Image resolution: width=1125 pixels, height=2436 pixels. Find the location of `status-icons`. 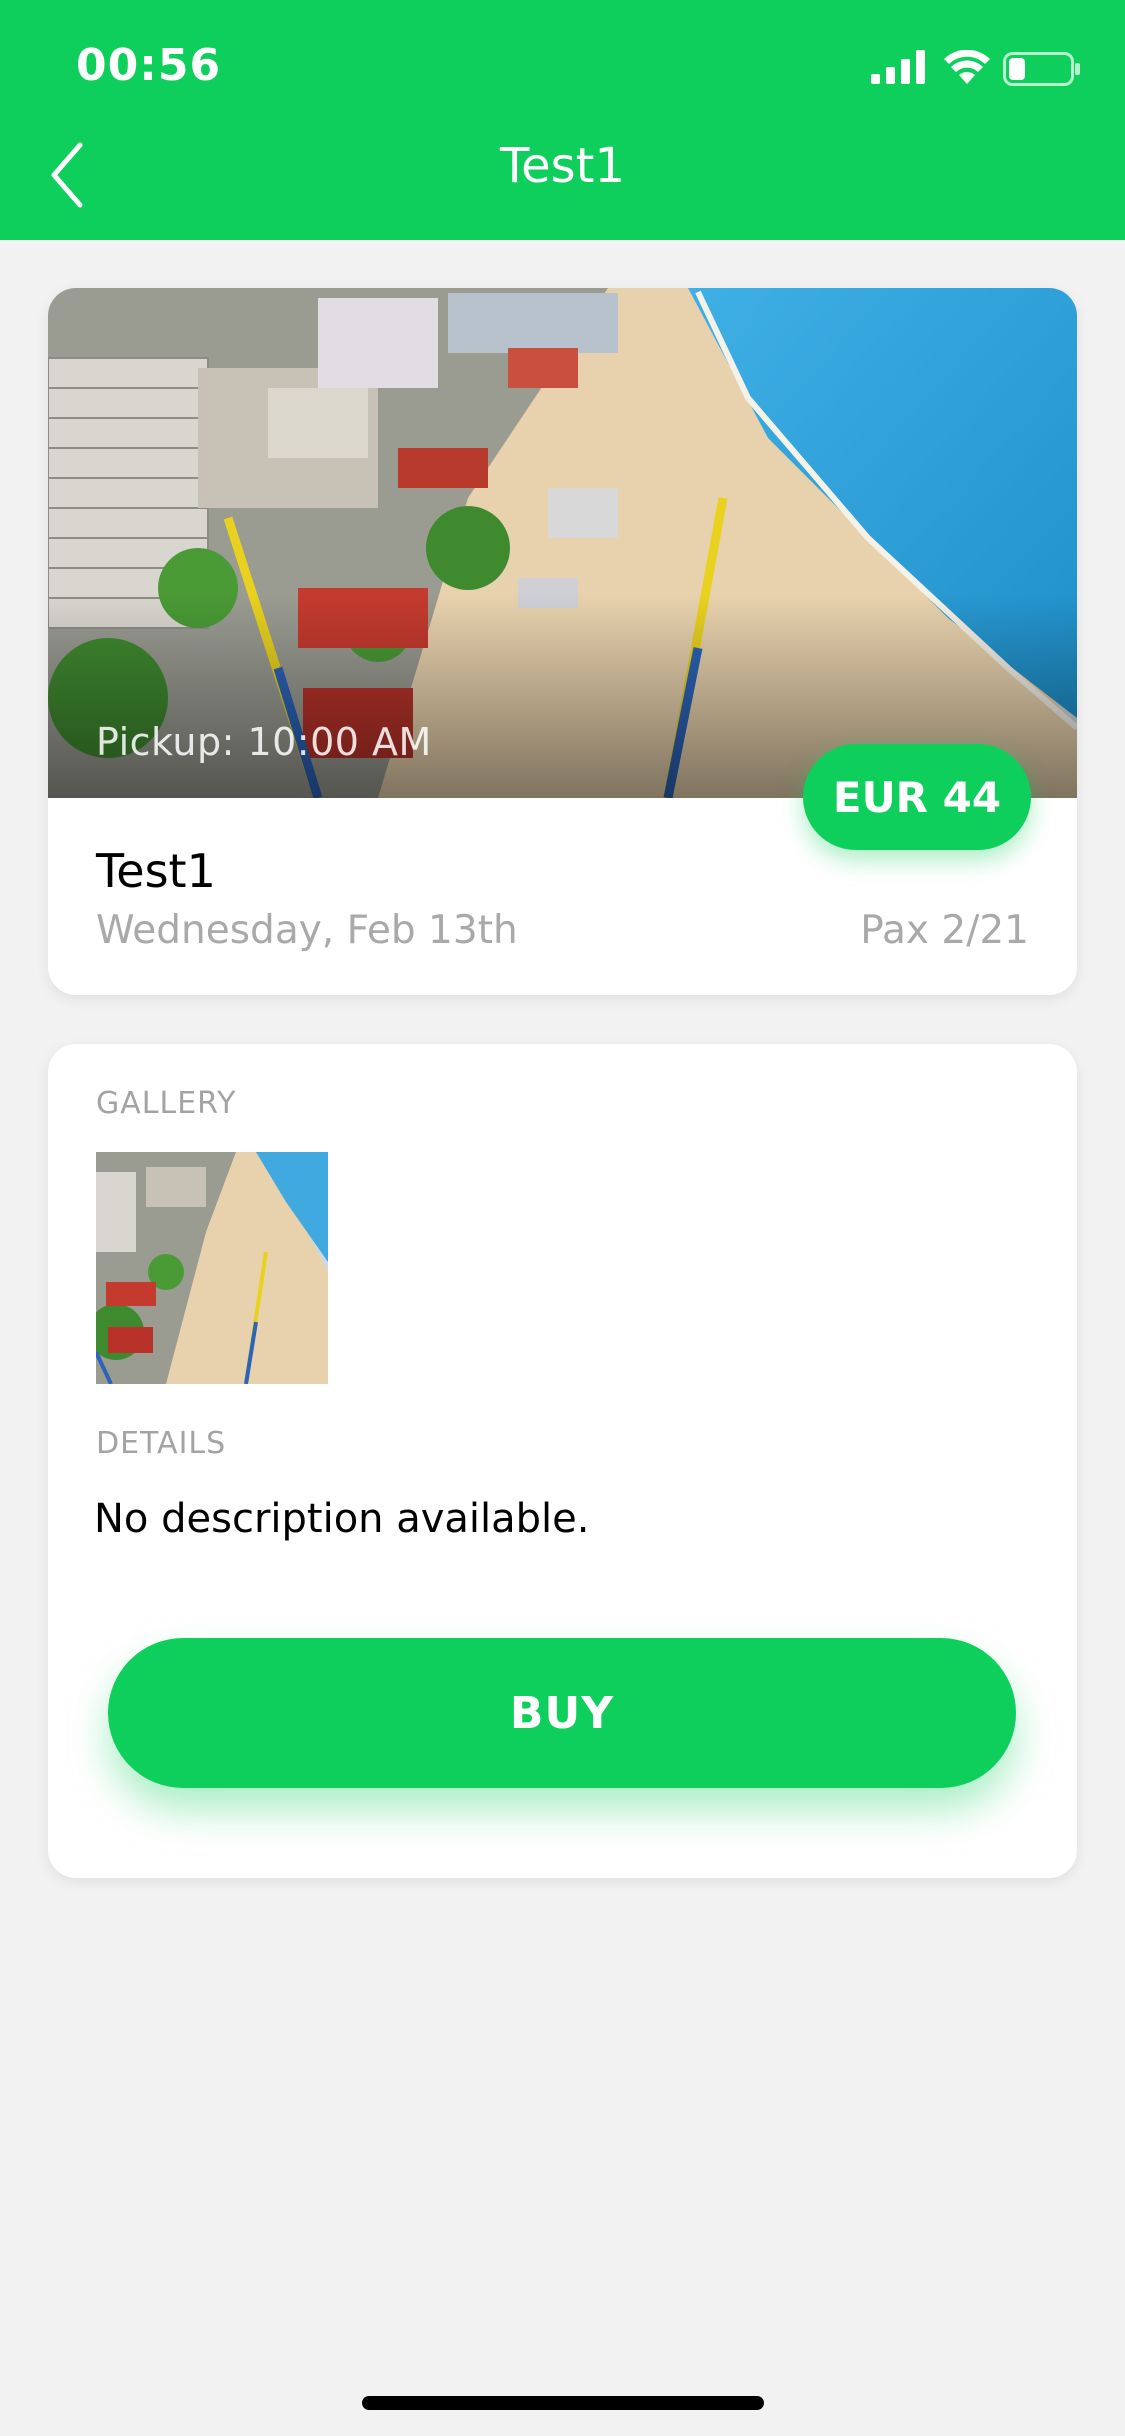

status-icons is located at coordinates (976, 70).